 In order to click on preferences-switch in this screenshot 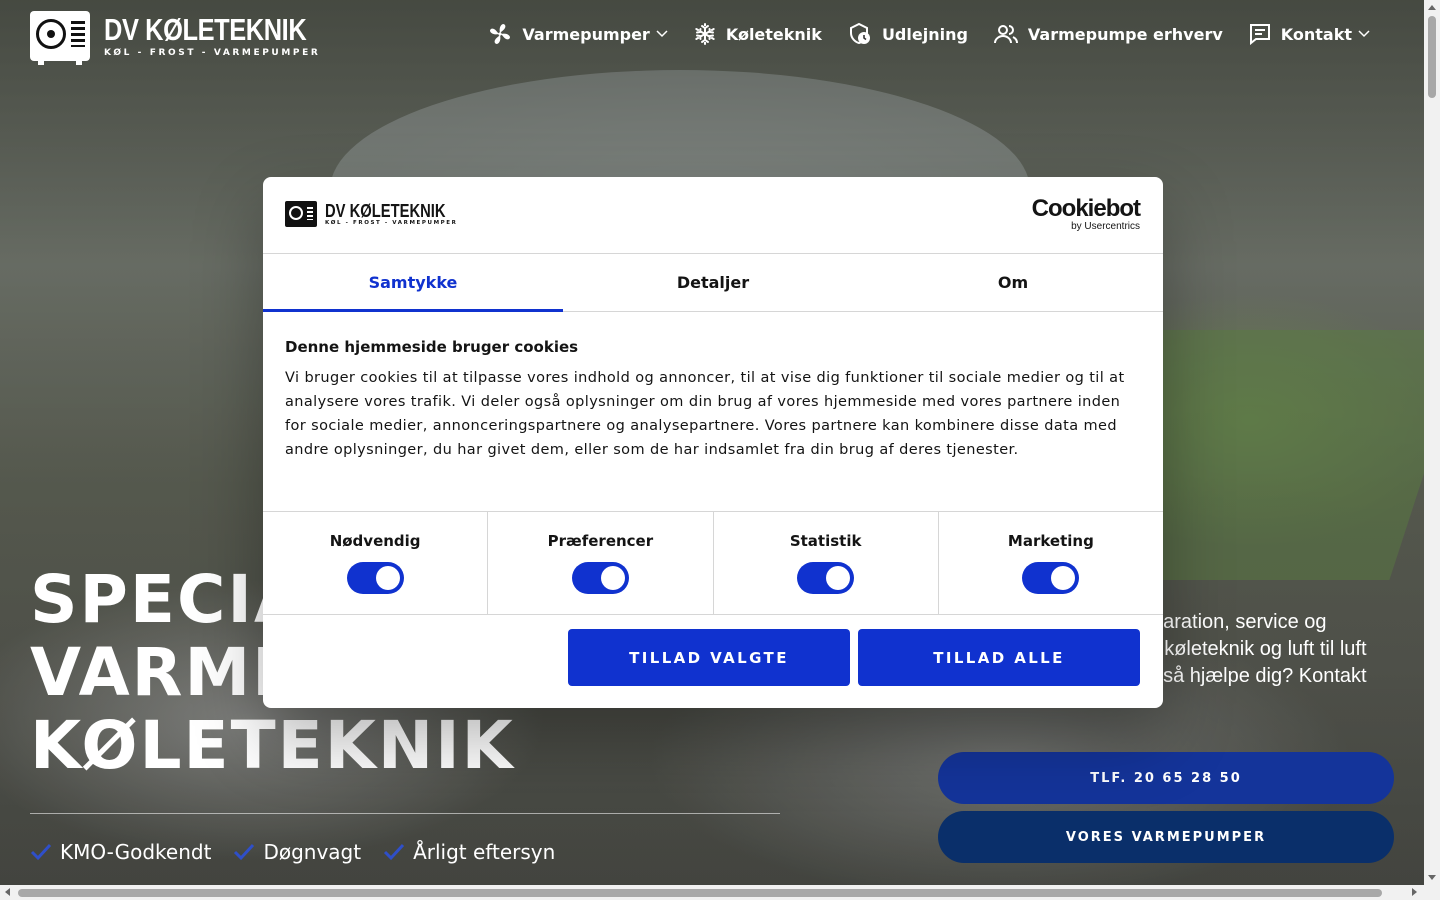, I will do `click(600, 578)`.